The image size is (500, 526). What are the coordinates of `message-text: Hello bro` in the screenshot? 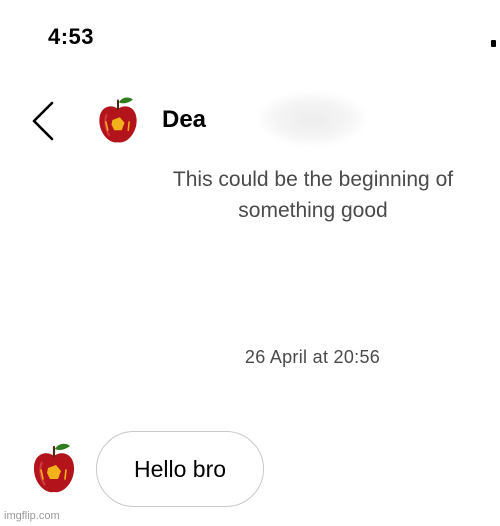 It's located at (180, 468).